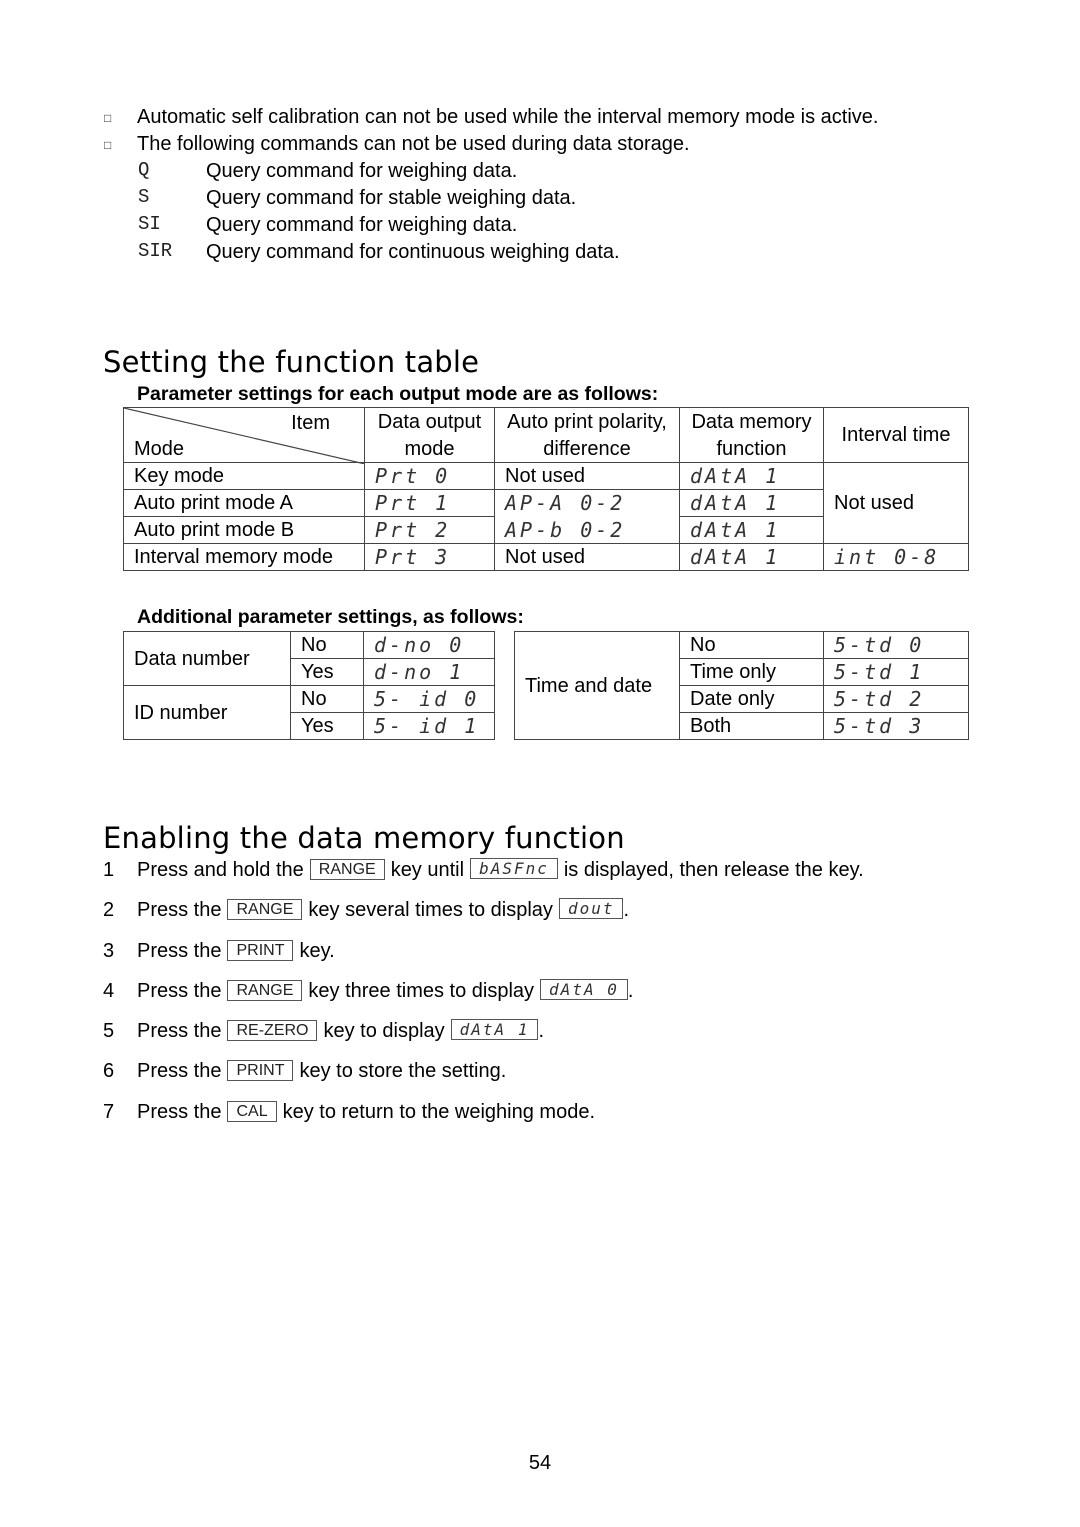 The width and height of the screenshot is (1080, 1527). Describe the element at coordinates (591, 908) in the screenshot. I see `display-readout: dout` at that location.